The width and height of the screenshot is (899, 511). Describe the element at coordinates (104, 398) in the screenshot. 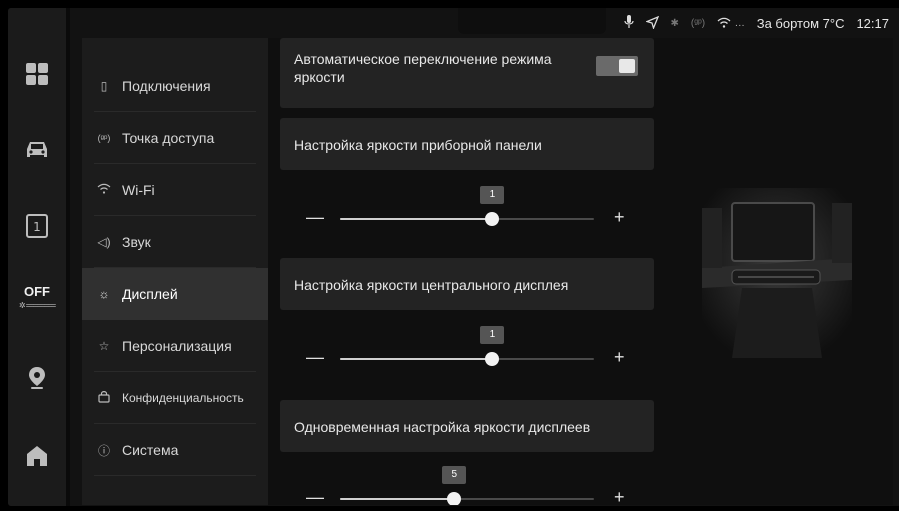

I see `lock-icon` at that location.